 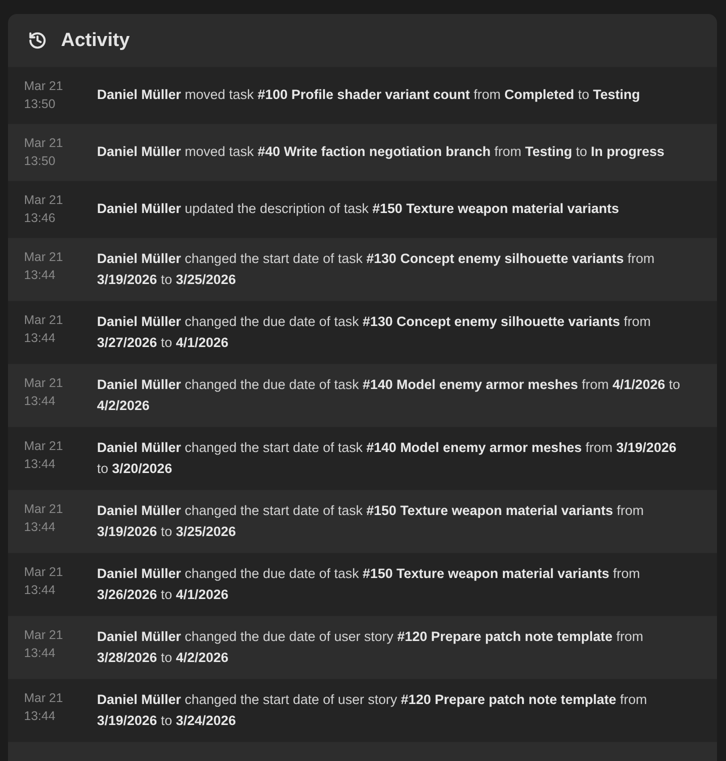 What do you see at coordinates (369, 584) in the screenshot?
I see `activity-message: Daniel Müller changed the due date of task #150 Texture weapon material variants from 3/26/2026 to 4/1/2026` at bounding box center [369, 584].